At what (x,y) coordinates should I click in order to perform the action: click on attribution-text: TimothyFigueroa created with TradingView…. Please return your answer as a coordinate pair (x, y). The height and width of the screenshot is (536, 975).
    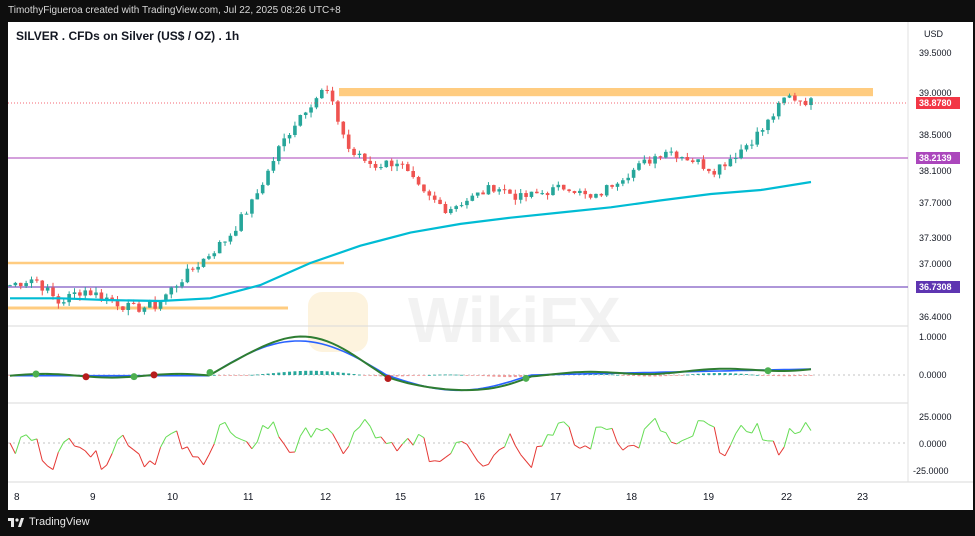
    Looking at the image, I should click on (174, 10).